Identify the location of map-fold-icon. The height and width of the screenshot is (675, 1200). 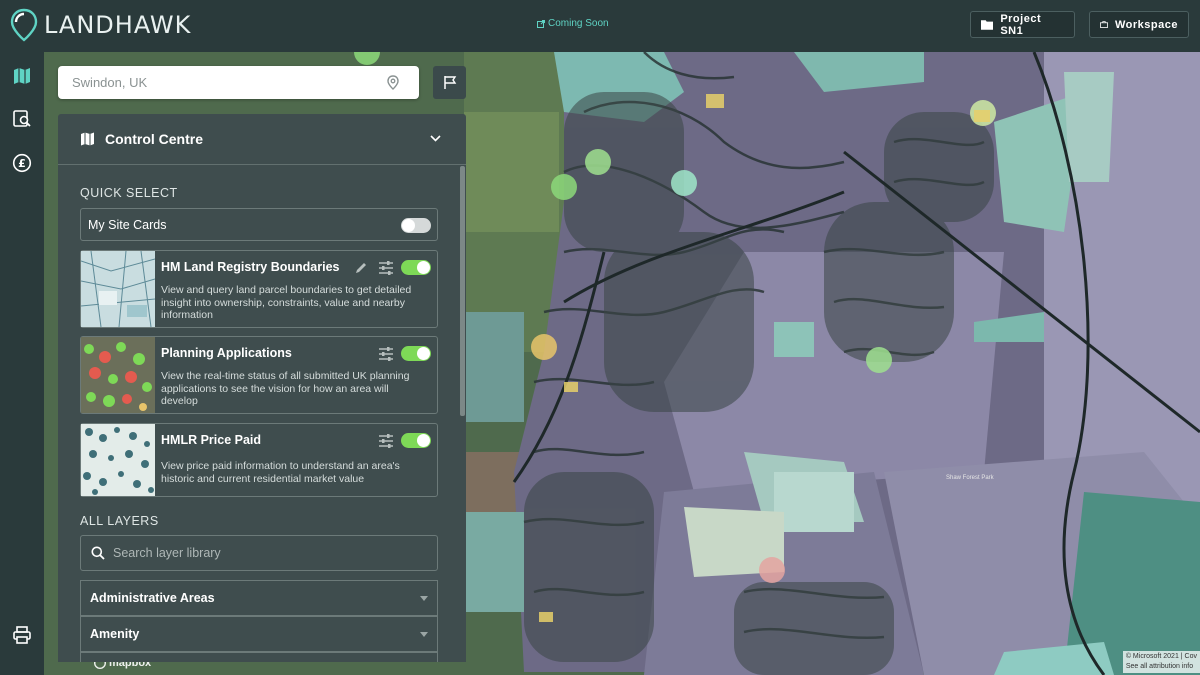
(87, 139).